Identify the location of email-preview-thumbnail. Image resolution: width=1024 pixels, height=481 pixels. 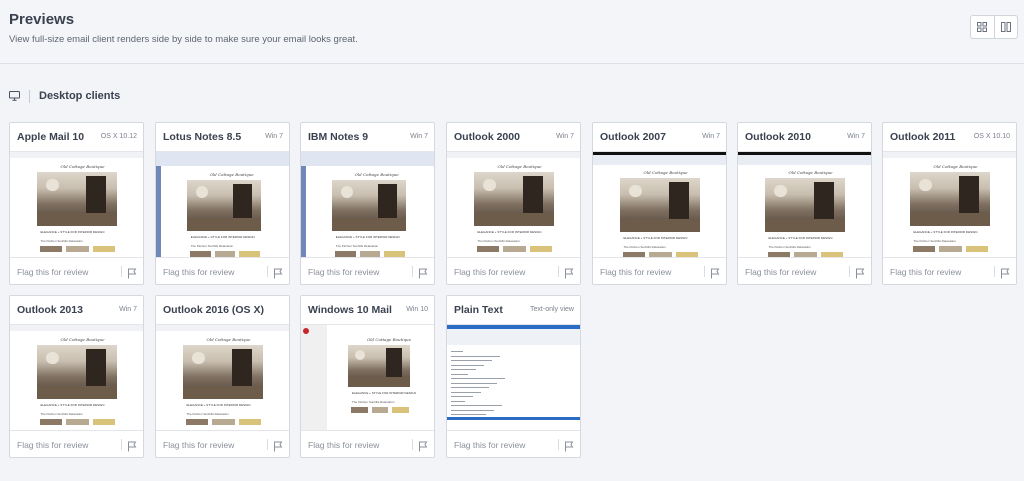
(513, 377).